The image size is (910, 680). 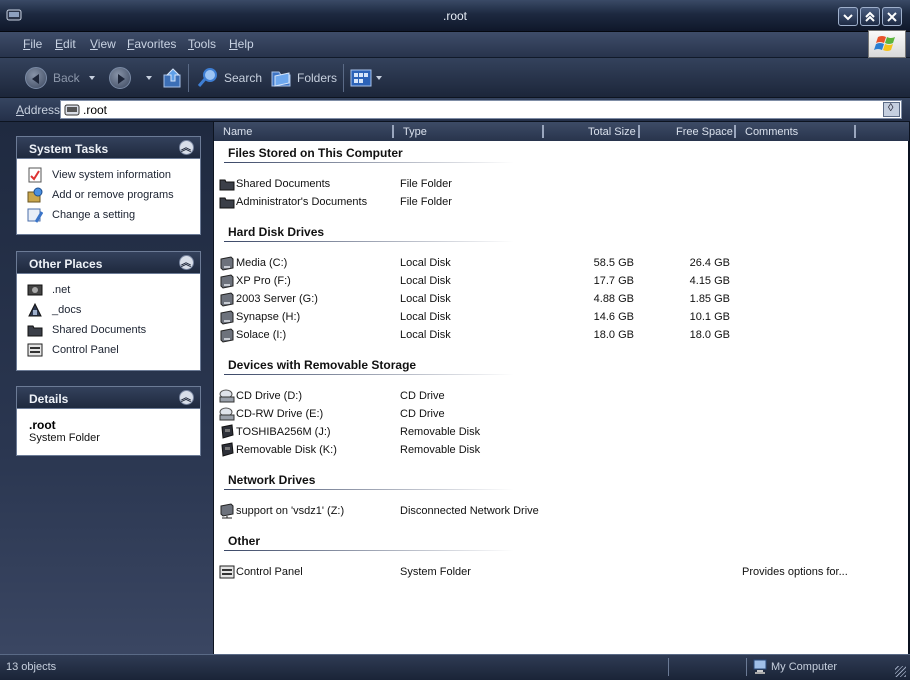 I want to click on close-button, so click(x=892, y=16).